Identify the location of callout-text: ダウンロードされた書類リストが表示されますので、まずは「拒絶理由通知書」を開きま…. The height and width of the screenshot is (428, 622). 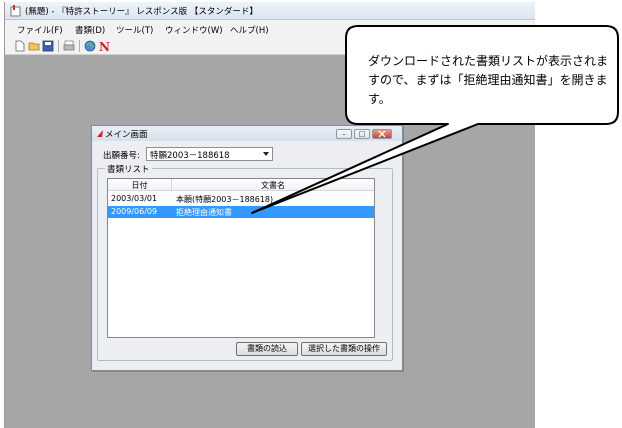
(488, 80).